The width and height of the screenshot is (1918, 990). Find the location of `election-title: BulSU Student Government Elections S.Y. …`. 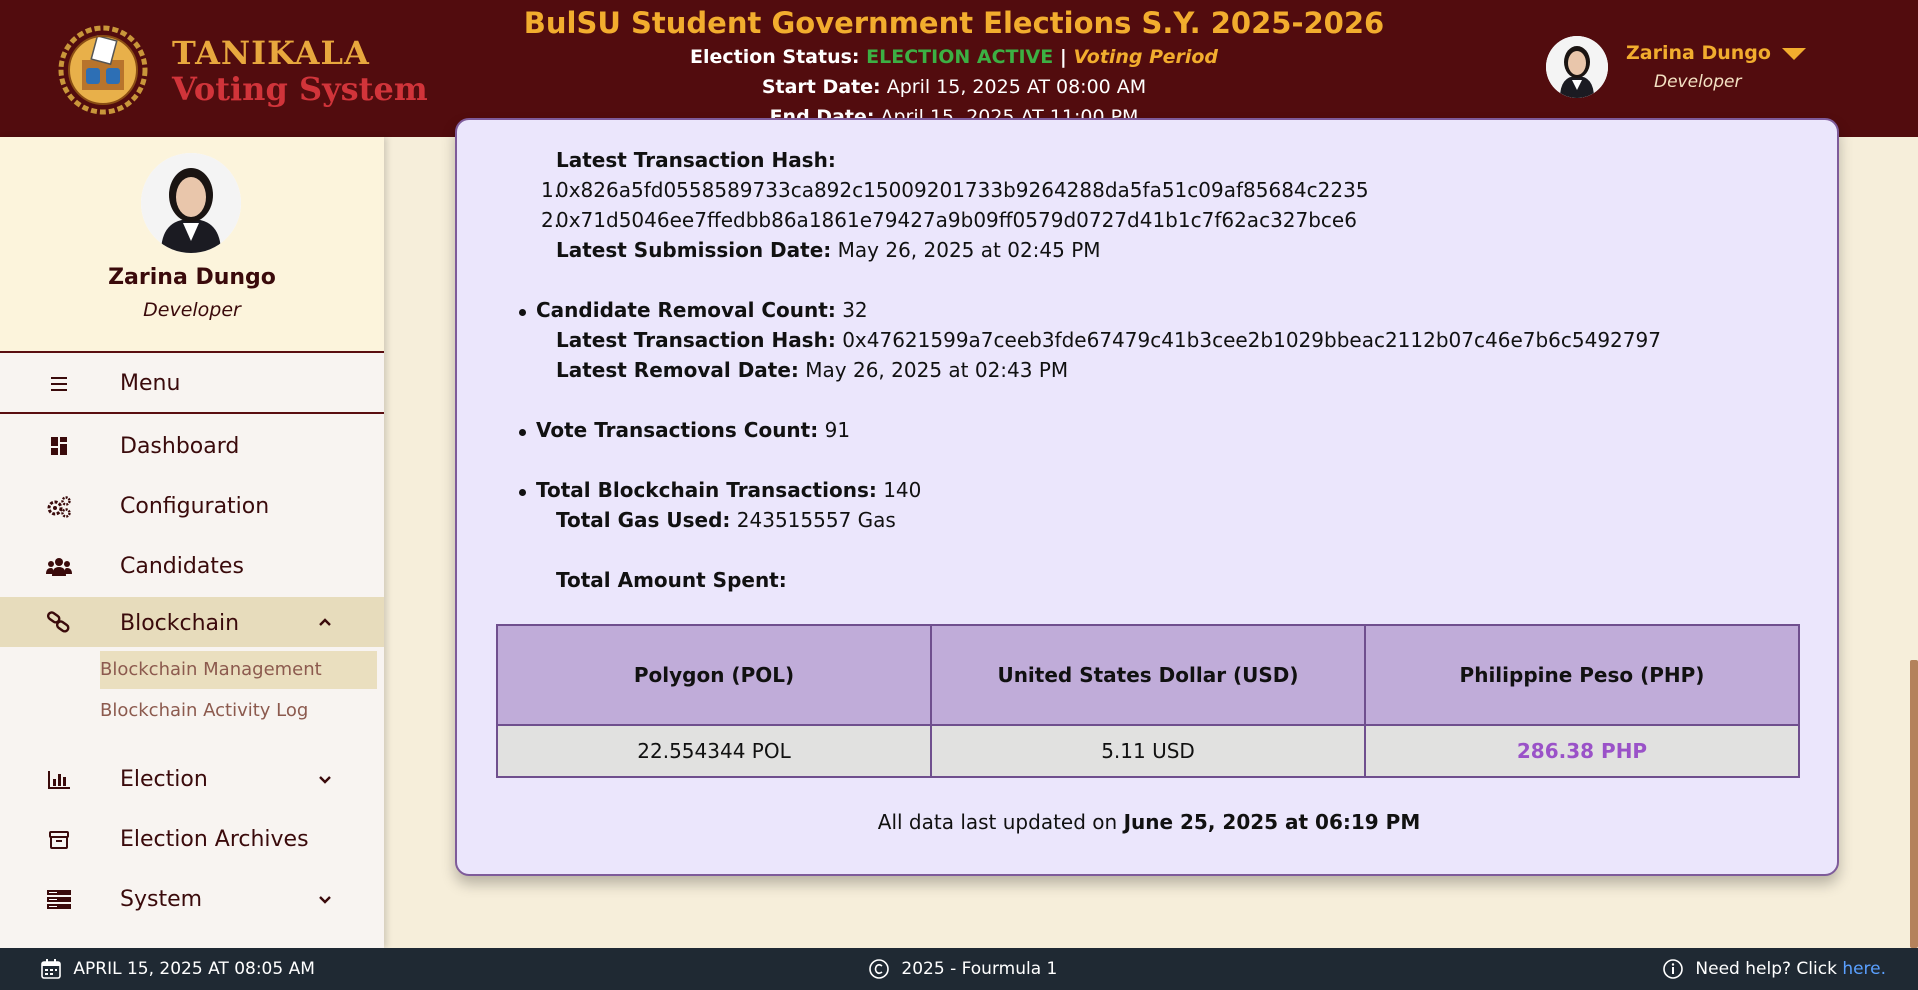

election-title: BulSU Student Government Elections S.Y. … is located at coordinates (954, 23).